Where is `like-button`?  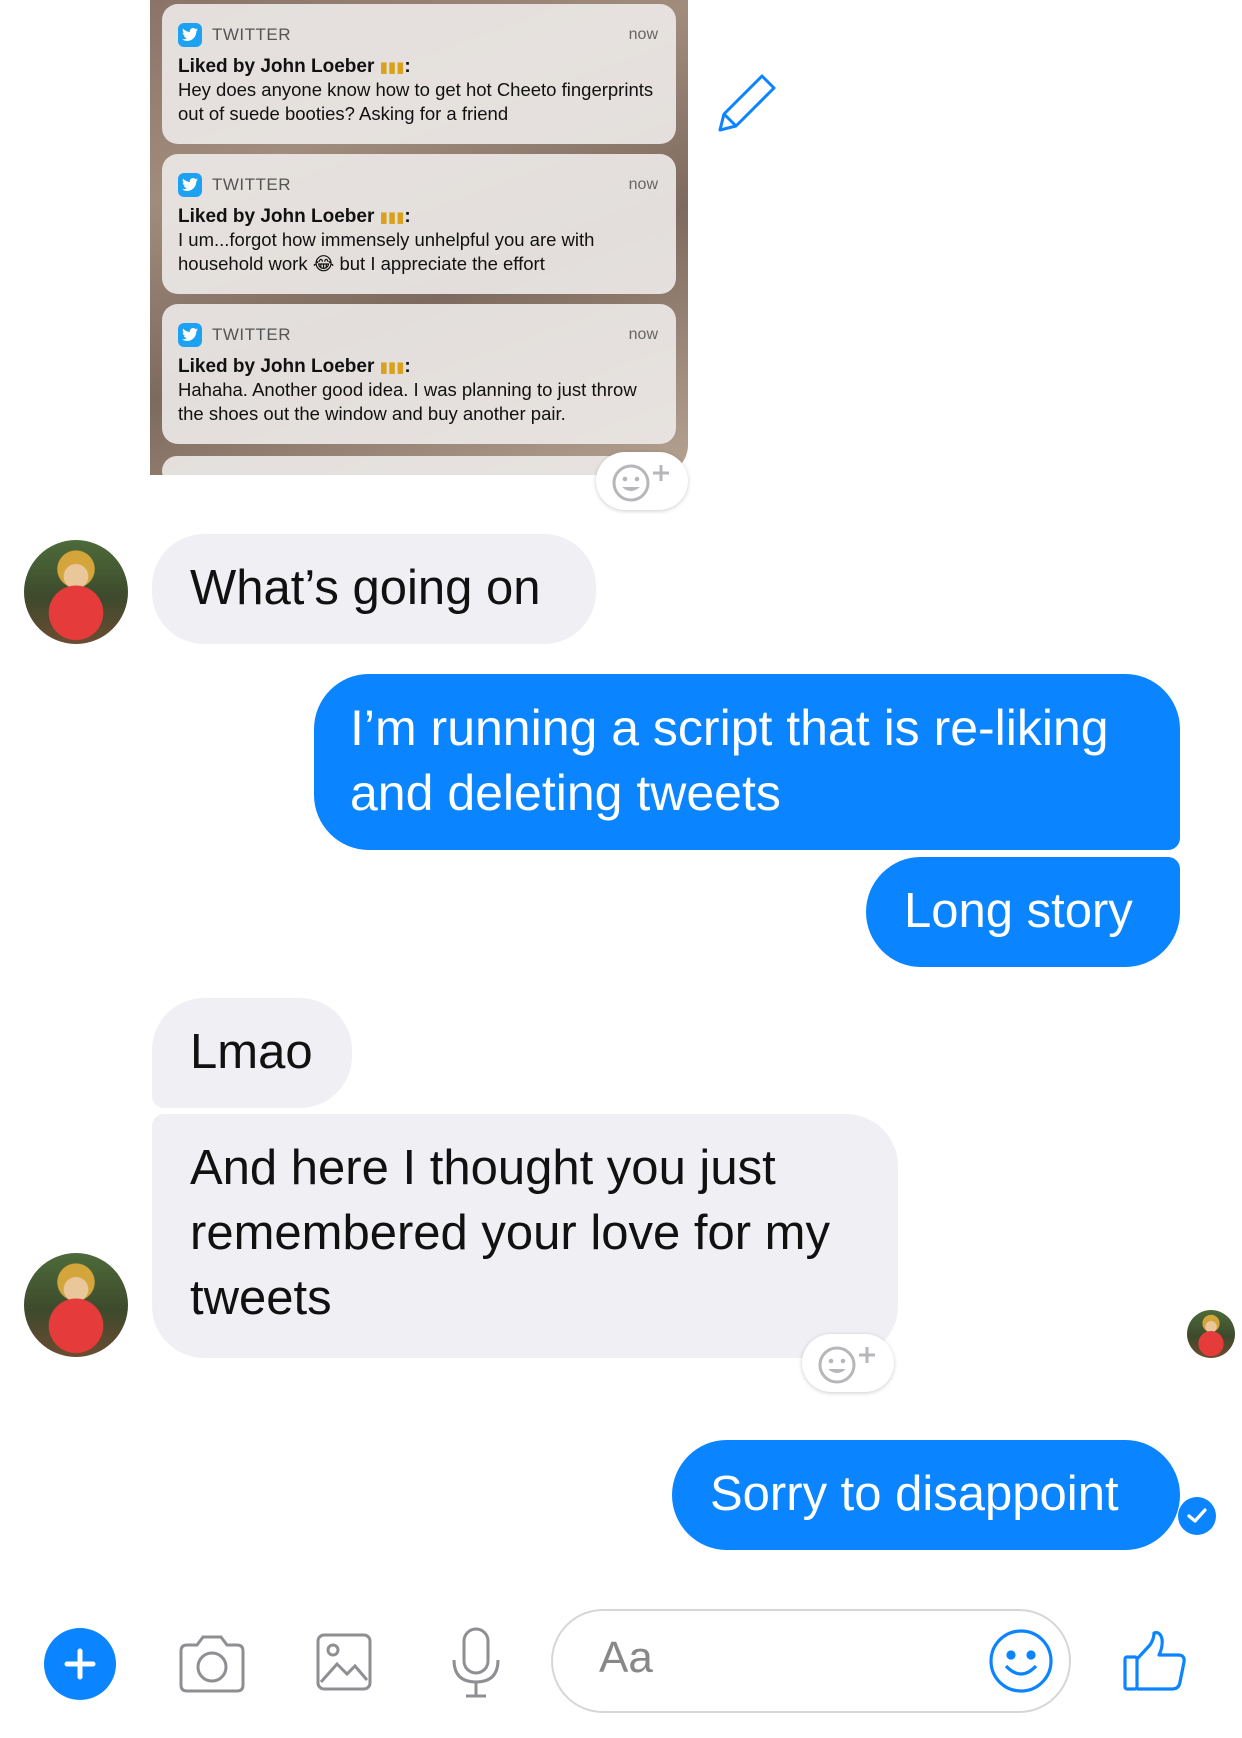
like-button is located at coordinates (1155, 1661).